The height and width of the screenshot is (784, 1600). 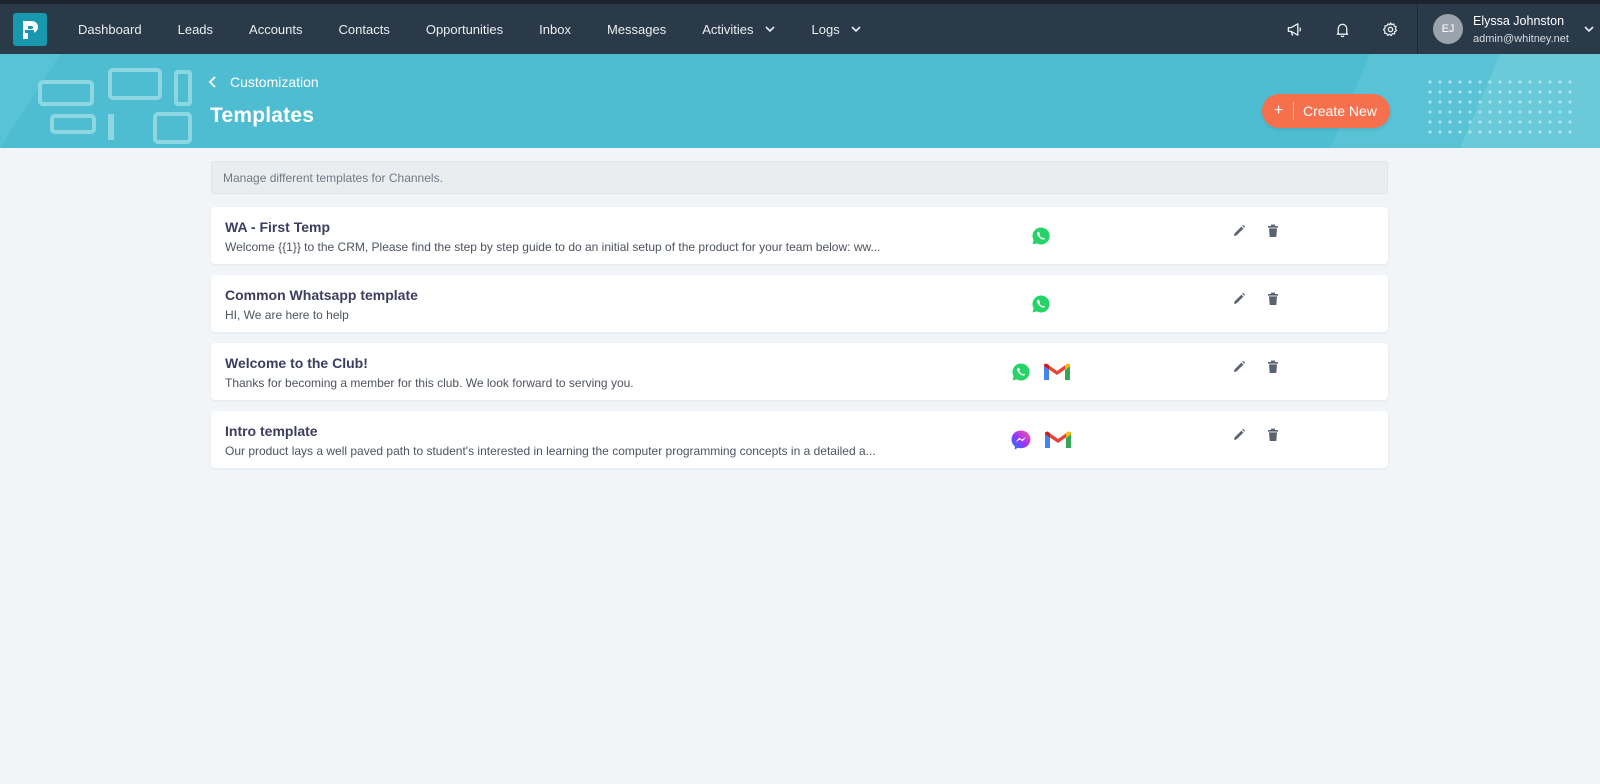 I want to click on notifications-button, so click(x=1342, y=29).